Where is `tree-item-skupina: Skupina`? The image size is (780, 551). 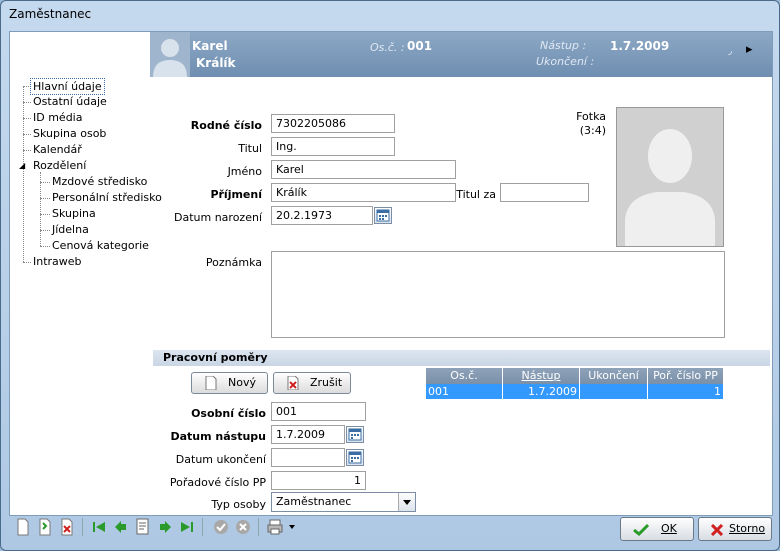
tree-item-skupina: Skupina is located at coordinates (74, 213).